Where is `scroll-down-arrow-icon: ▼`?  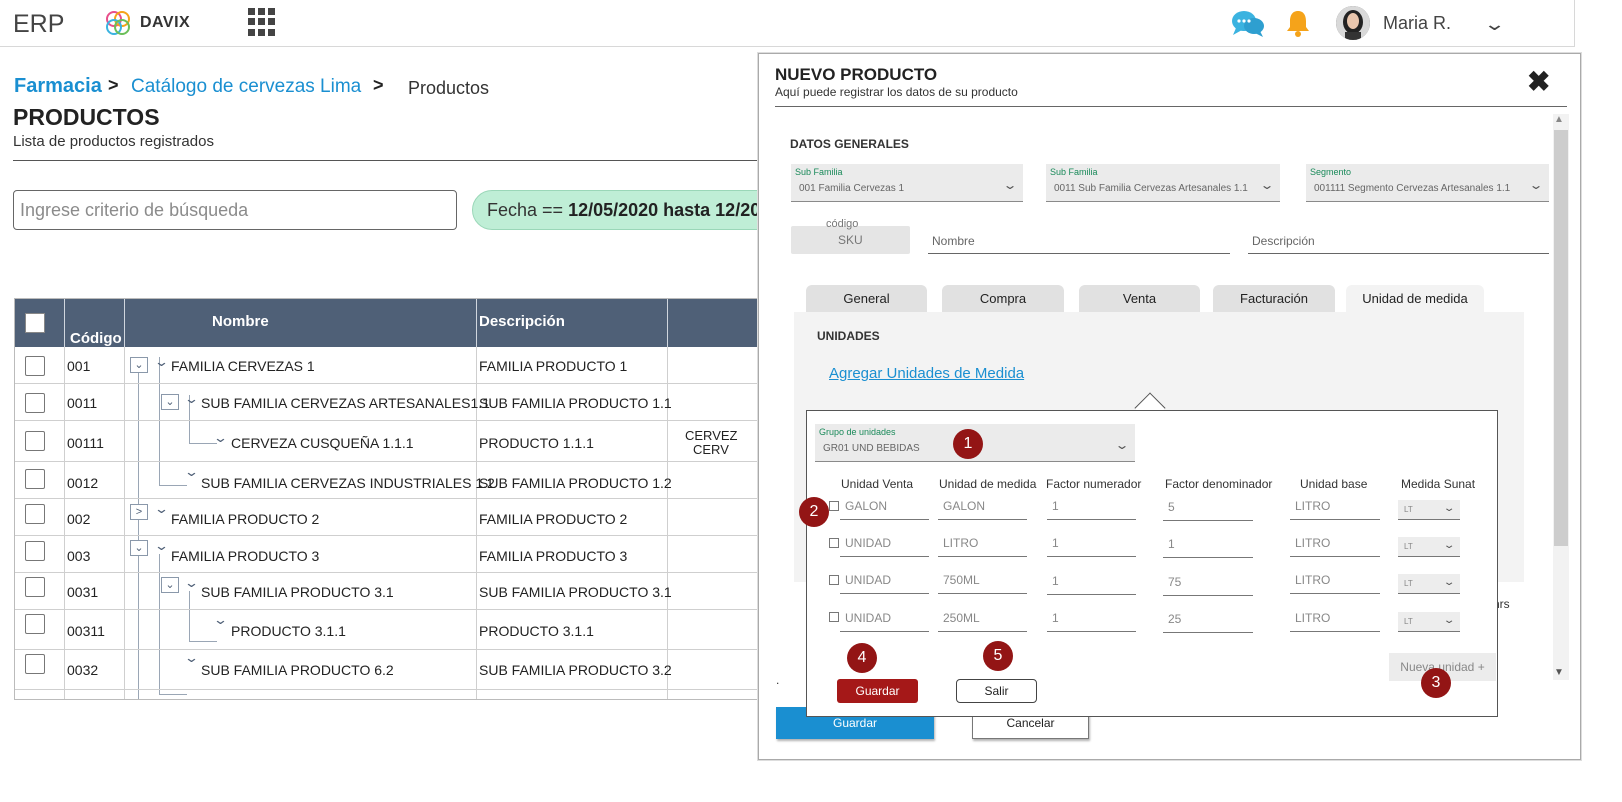 scroll-down-arrow-icon: ▼ is located at coordinates (1559, 672).